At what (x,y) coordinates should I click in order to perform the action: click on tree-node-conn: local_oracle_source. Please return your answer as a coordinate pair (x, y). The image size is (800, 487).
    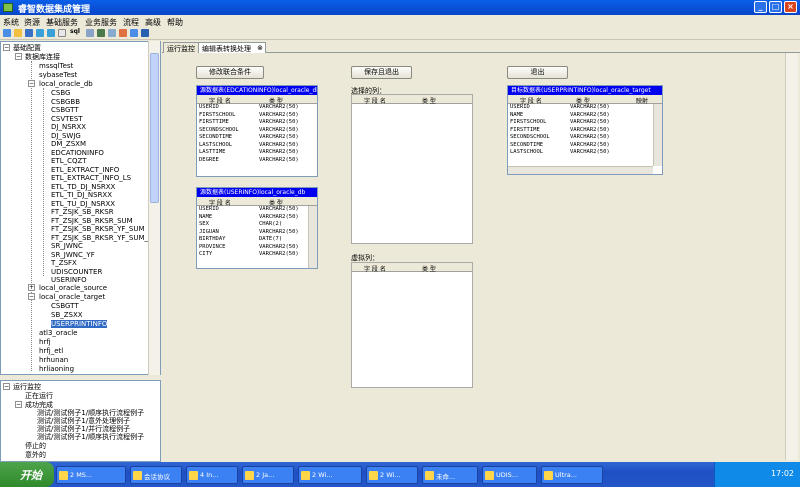
    Looking at the image, I should click on (73, 288).